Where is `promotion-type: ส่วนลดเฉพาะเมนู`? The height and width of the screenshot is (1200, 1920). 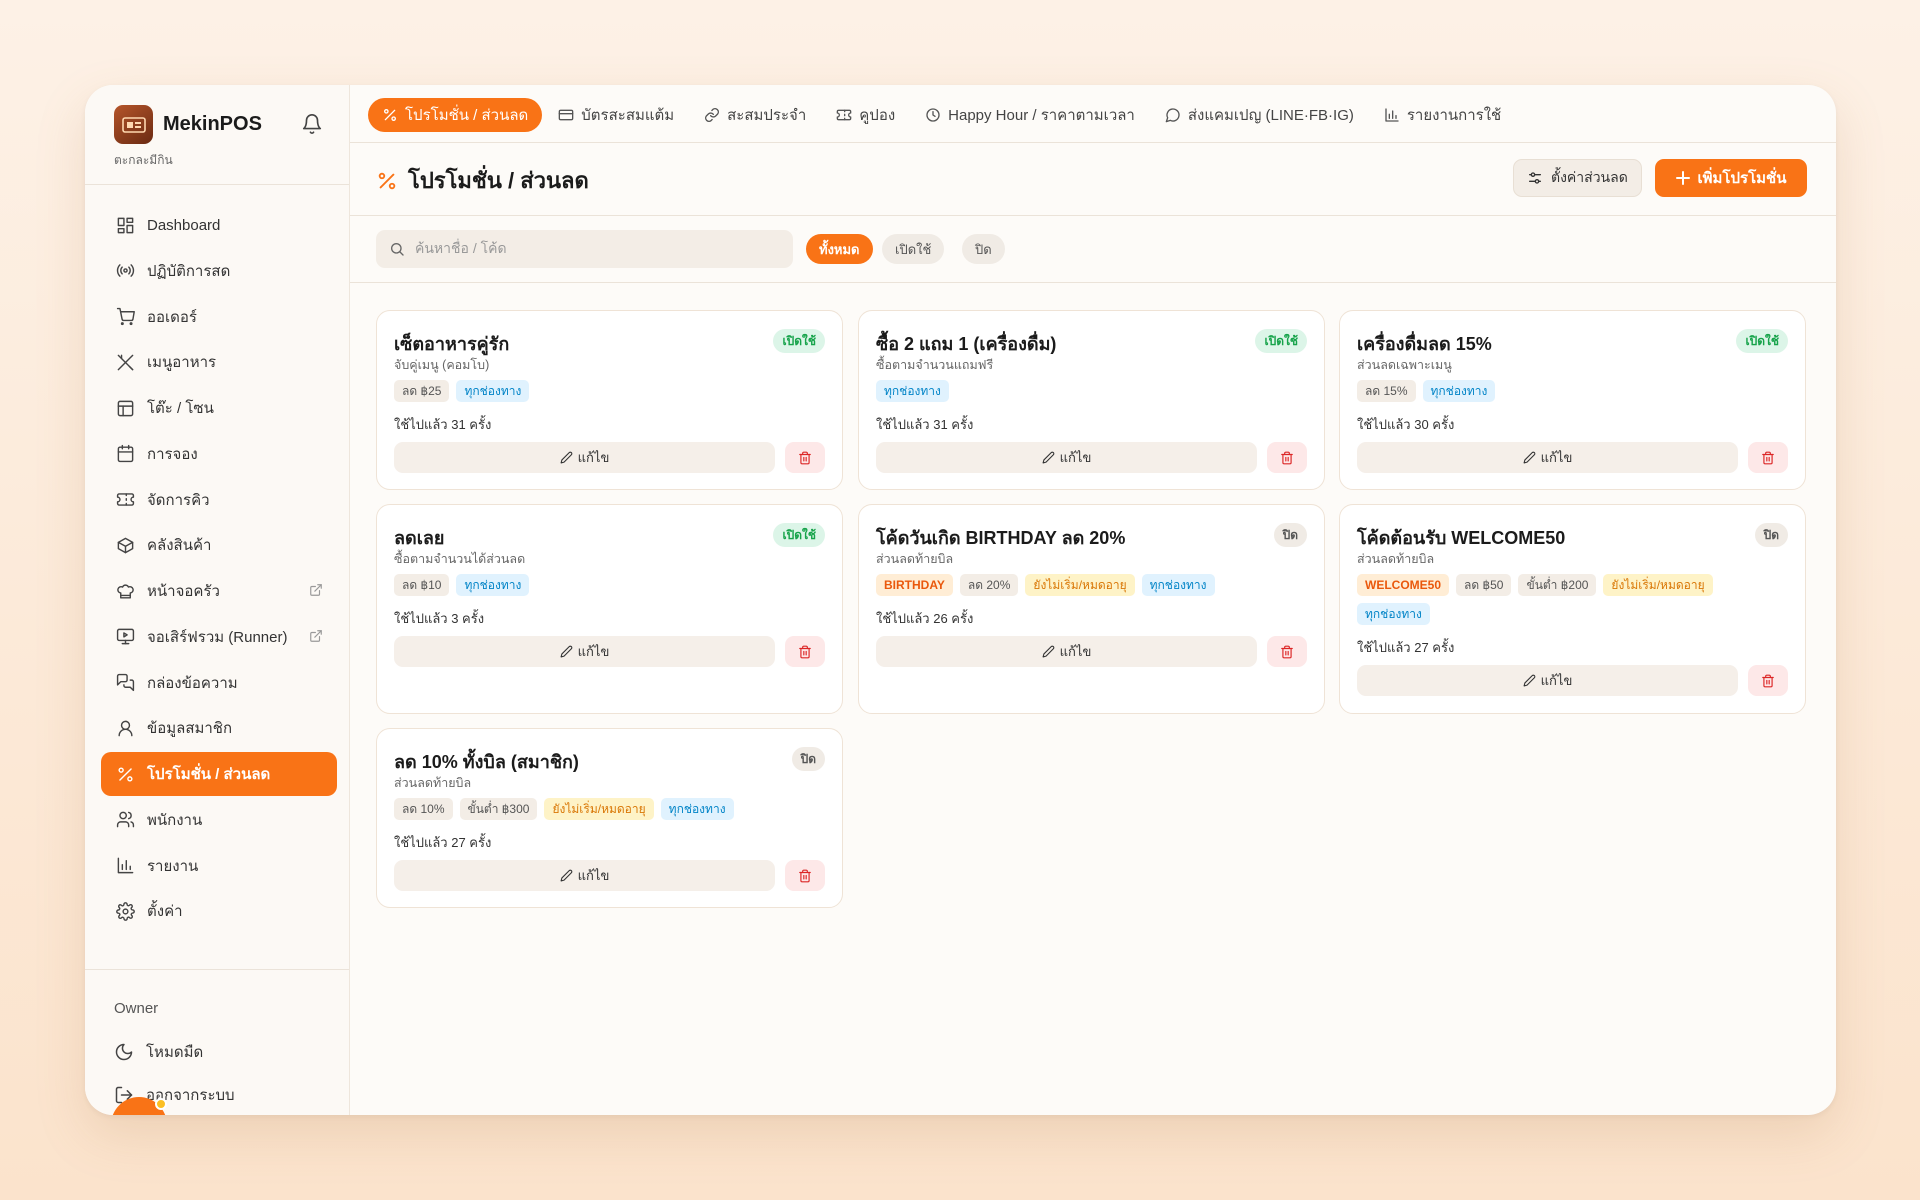 promotion-type: ส่วนลดเฉพาะเมนู is located at coordinates (1404, 365).